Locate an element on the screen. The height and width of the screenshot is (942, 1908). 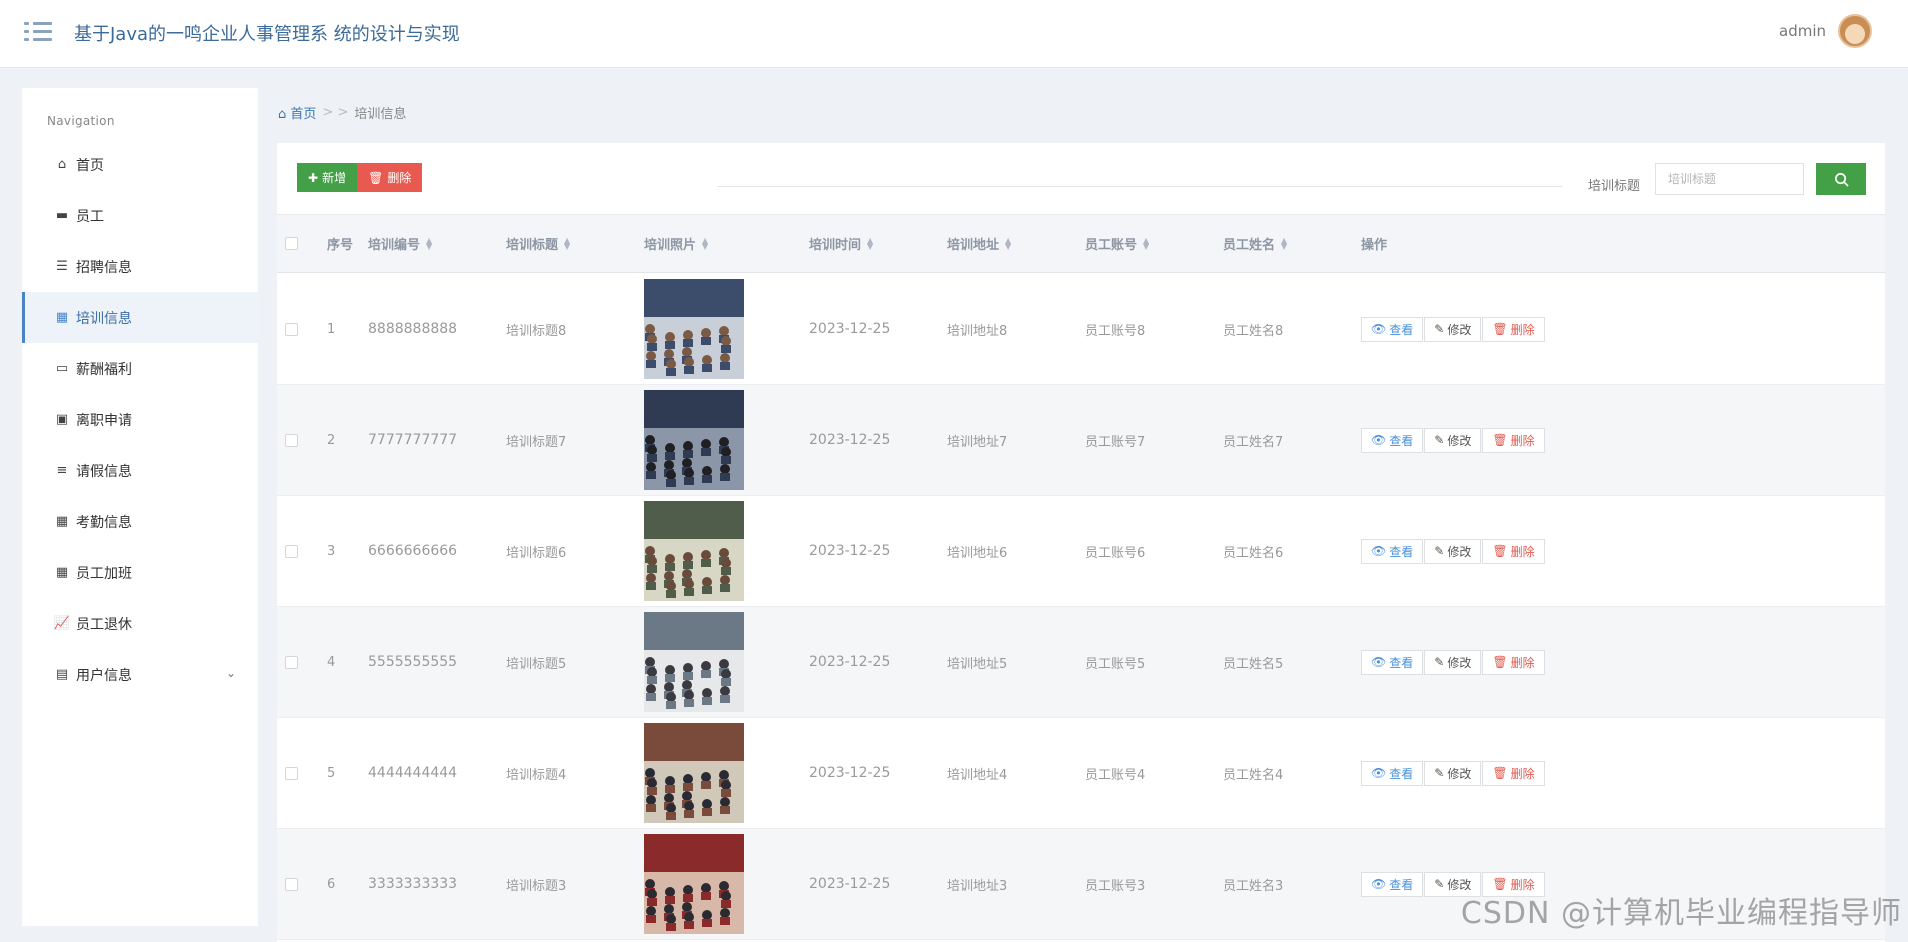
column-header-name: 员工姓名 ▲ ▼ is located at coordinates (1255, 243).